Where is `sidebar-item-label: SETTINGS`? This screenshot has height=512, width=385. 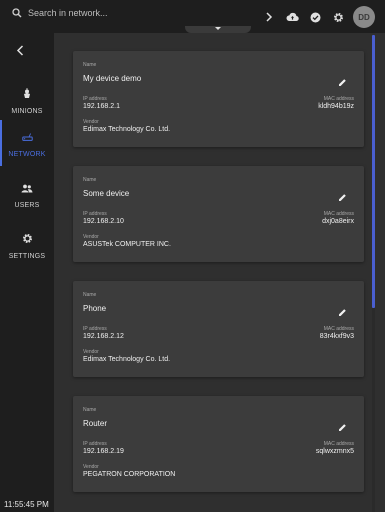
sidebar-item-label: SETTINGS is located at coordinates (27, 256).